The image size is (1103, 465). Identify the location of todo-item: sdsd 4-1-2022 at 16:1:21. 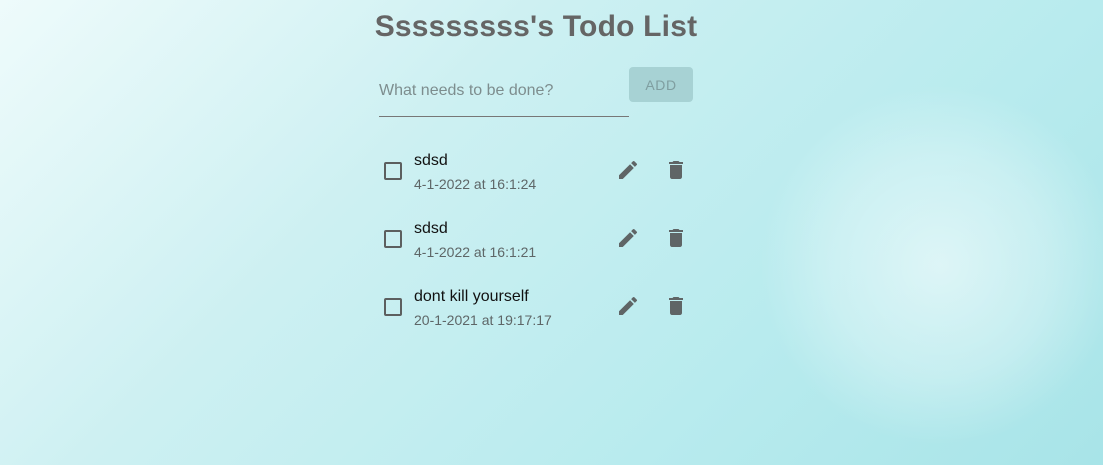
(539, 240).